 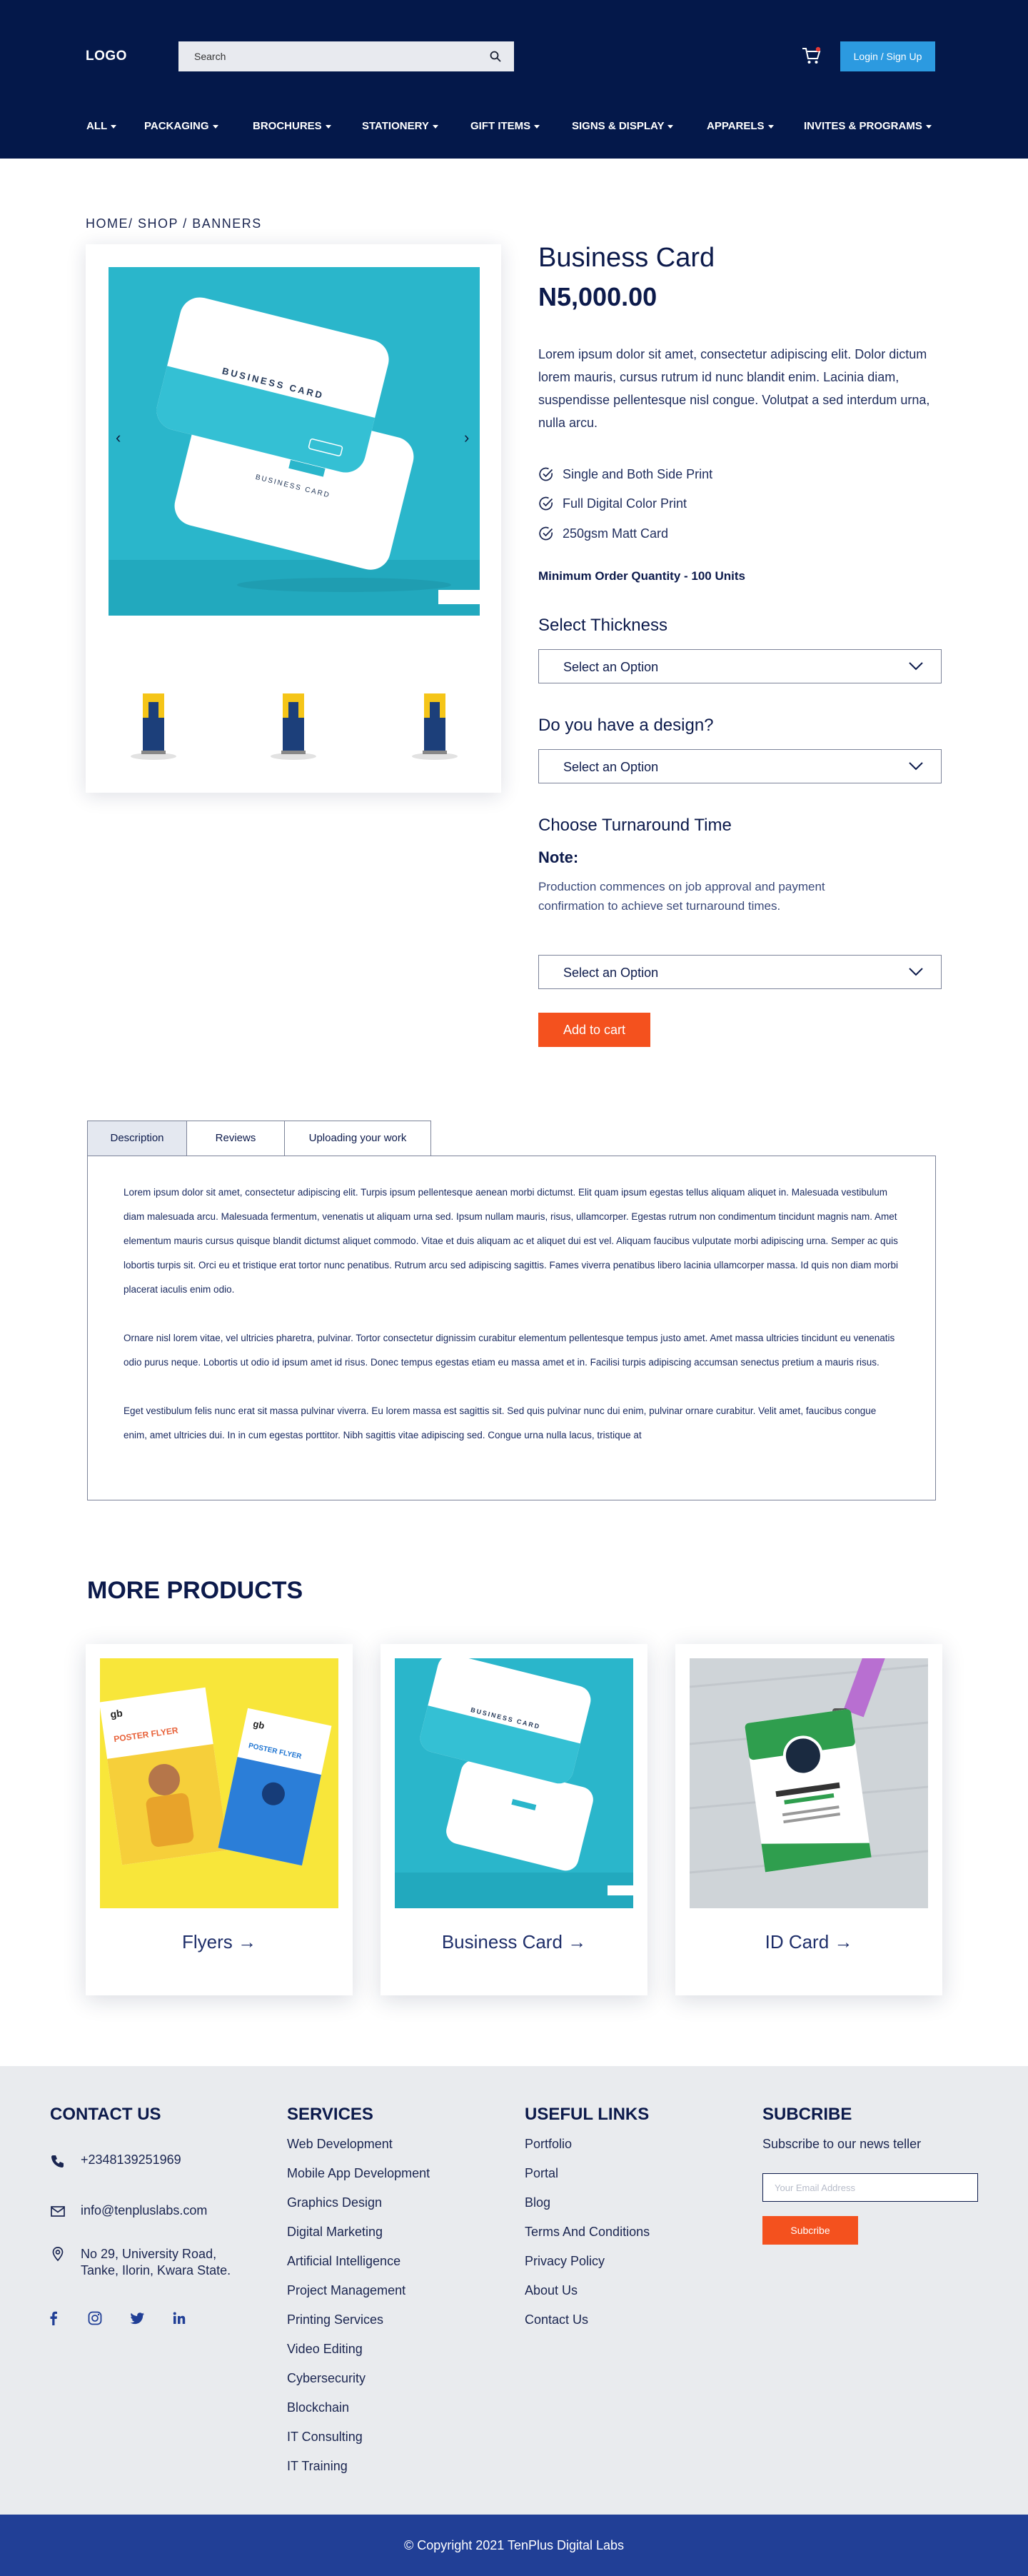 What do you see at coordinates (325, 2349) in the screenshot?
I see `footer-service-link: Video Editing` at bounding box center [325, 2349].